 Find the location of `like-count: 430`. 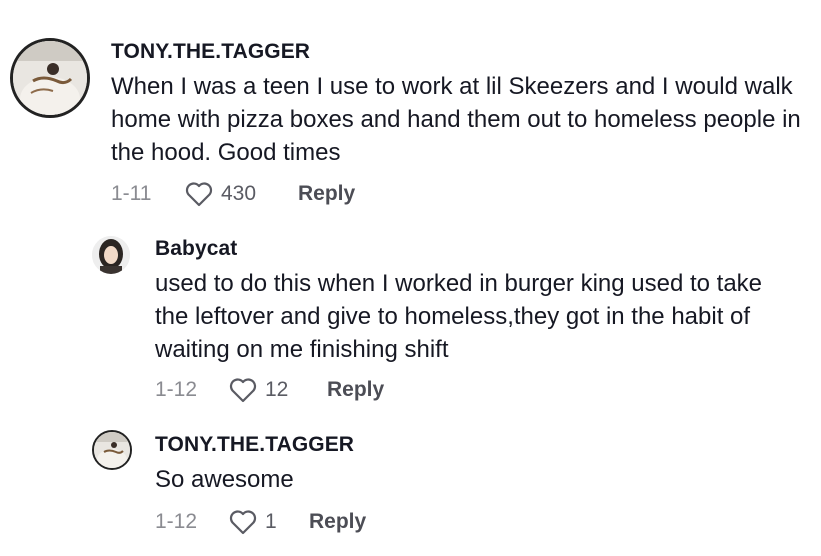

like-count: 430 is located at coordinates (239, 193).